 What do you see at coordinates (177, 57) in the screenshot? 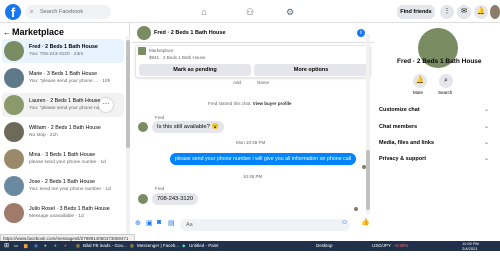
I see `card-info: $941 · 2 Beds 1 Bath House` at bounding box center [177, 57].